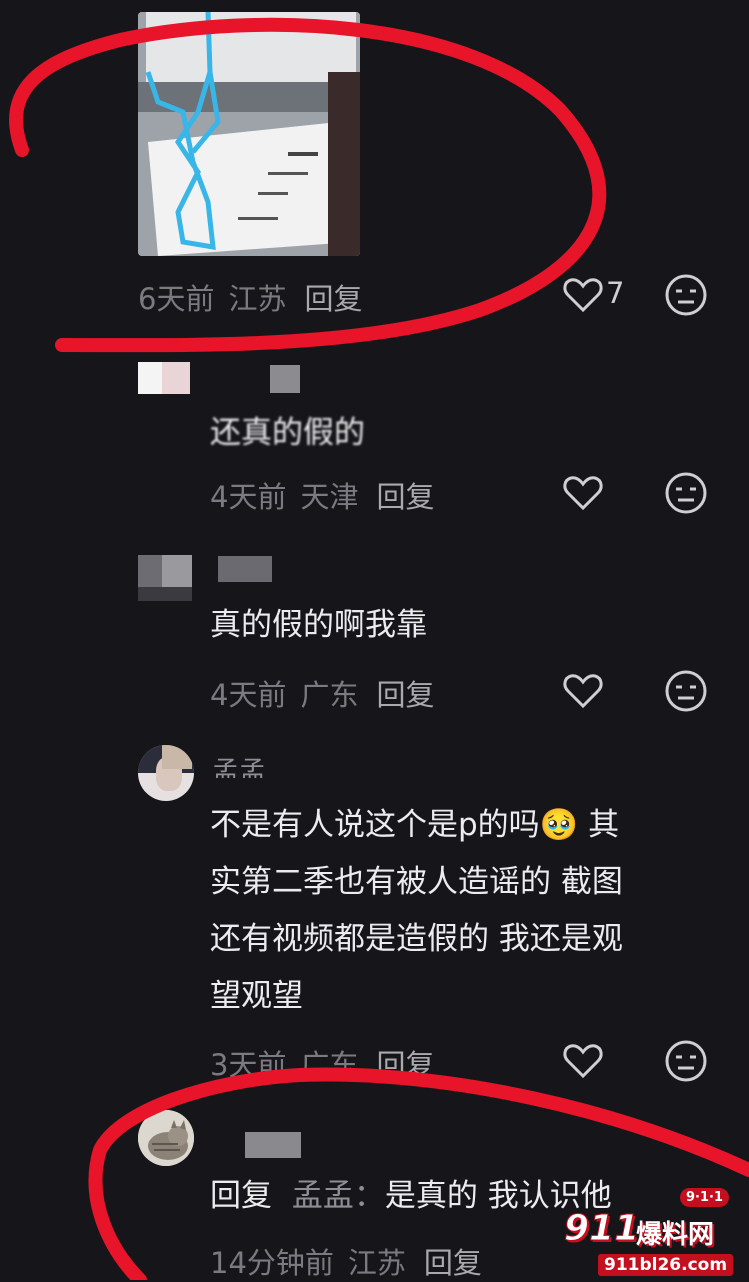 This screenshot has height=1282, width=749. Describe the element at coordinates (601, 1229) in the screenshot. I see `watermark-number: 911` at that location.